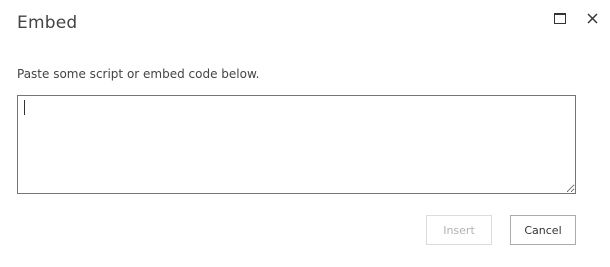 This screenshot has width=610, height=267. I want to click on close-icon, so click(592, 18).